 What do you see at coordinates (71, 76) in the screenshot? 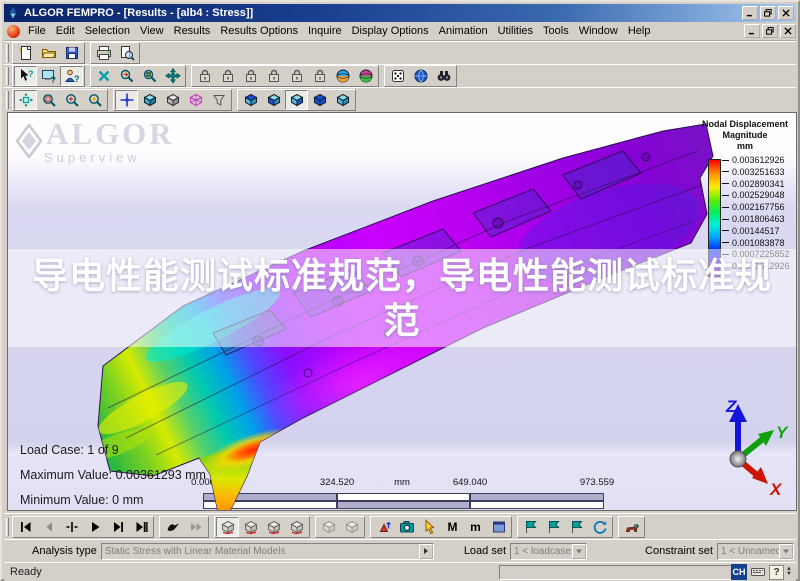
I see `inquire-entity-button: ?` at bounding box center [71, 76].